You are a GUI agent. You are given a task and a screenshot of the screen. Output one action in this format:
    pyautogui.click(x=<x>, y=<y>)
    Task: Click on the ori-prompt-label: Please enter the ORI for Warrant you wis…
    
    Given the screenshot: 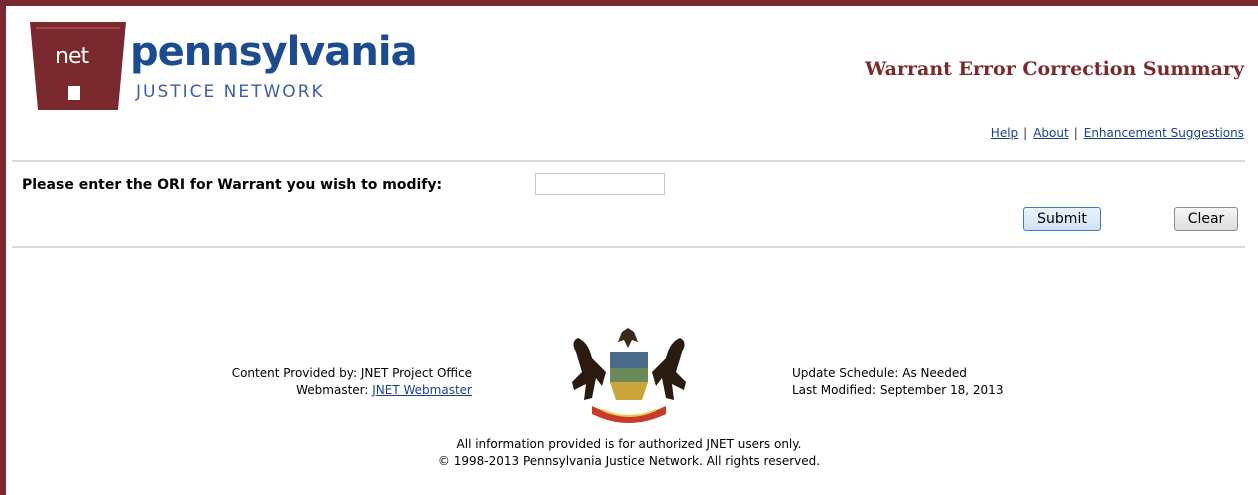 What is the action you would take?
    pyautogui.click(x=232, y=185)
    